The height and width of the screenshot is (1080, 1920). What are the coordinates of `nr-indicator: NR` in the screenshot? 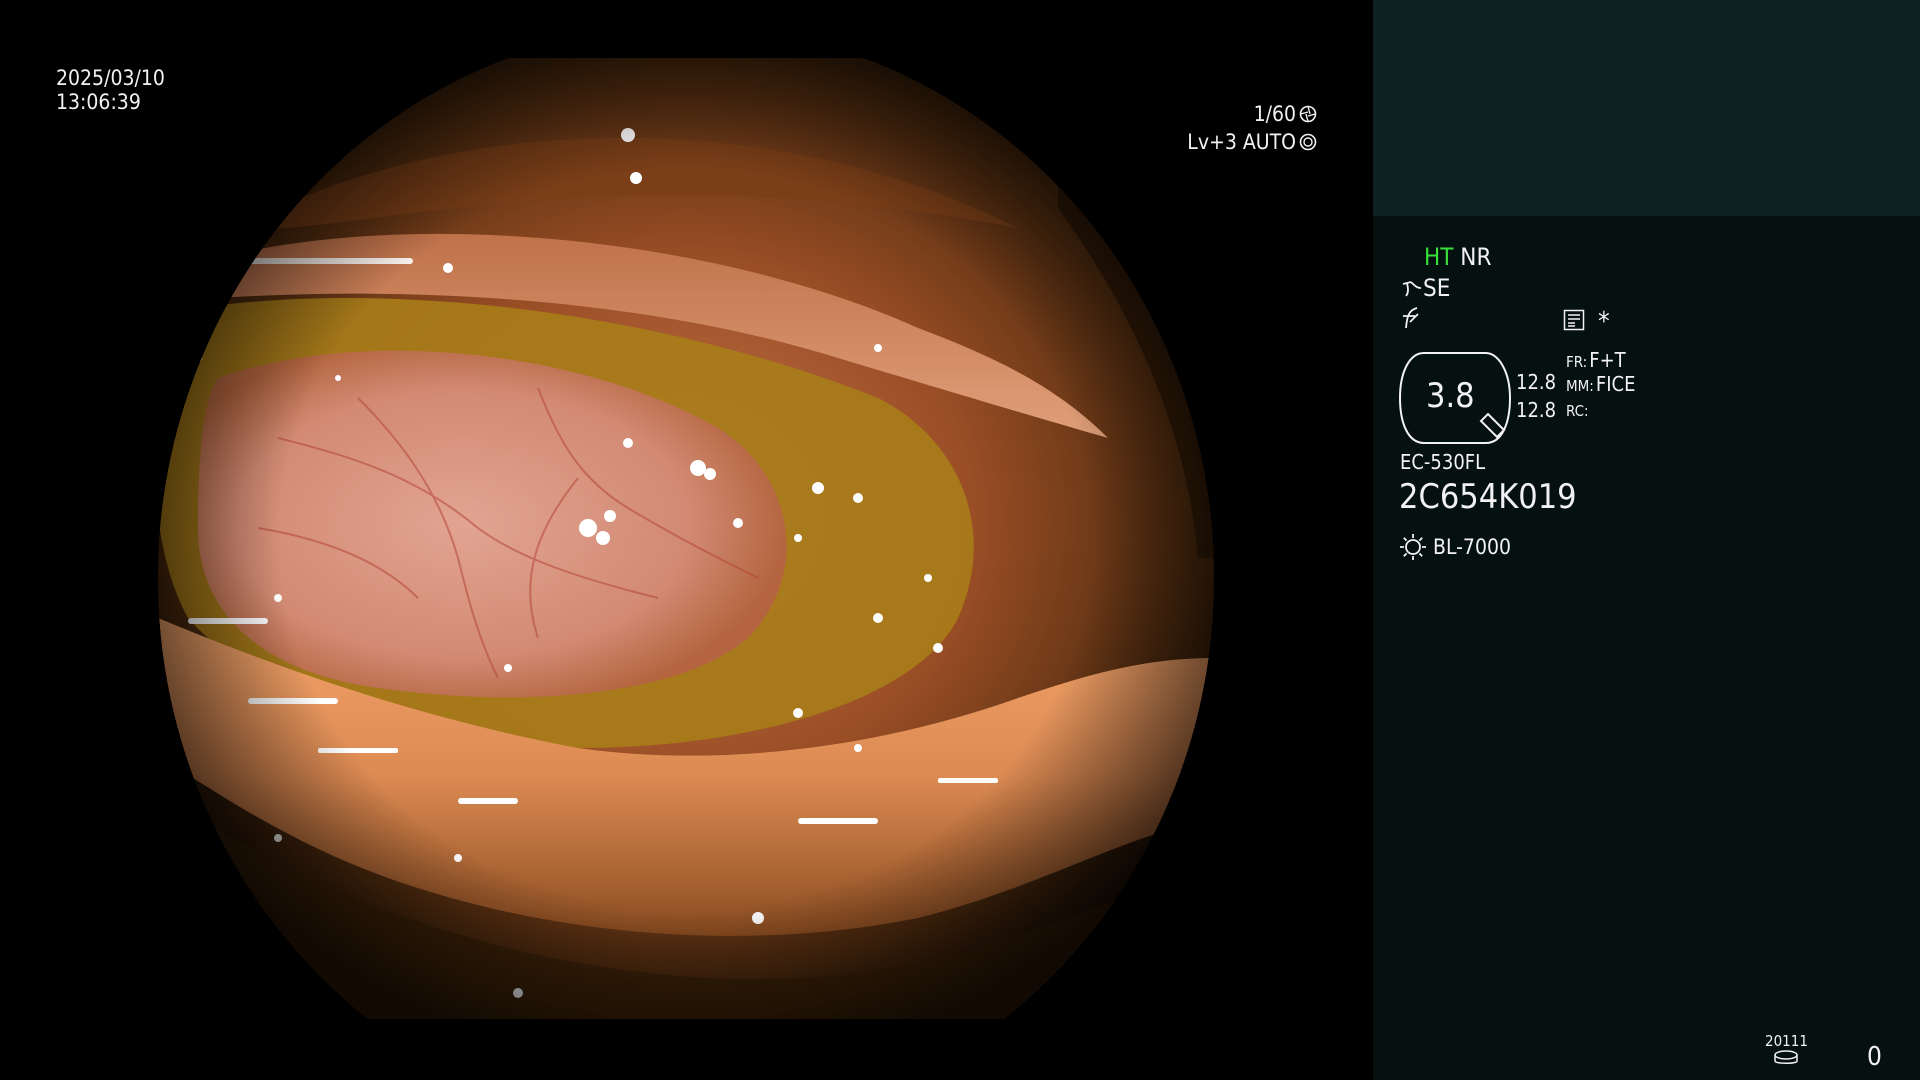 It's located at (1476, 257).